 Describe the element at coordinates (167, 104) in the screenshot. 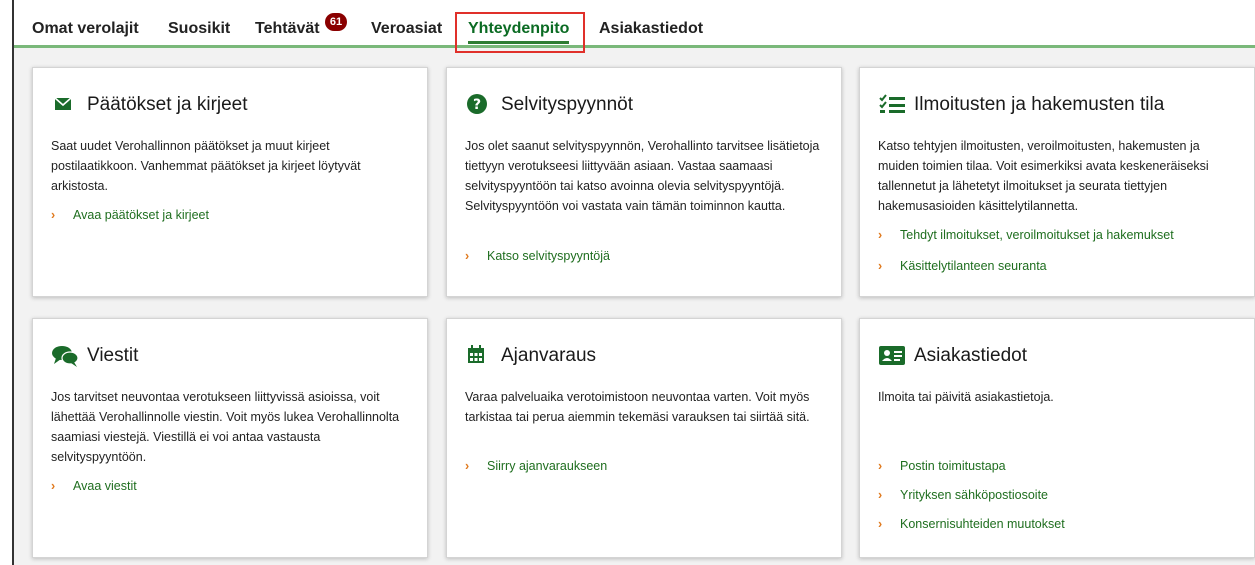

I see `card-title: Päätökset ja kirjeet` at that location.